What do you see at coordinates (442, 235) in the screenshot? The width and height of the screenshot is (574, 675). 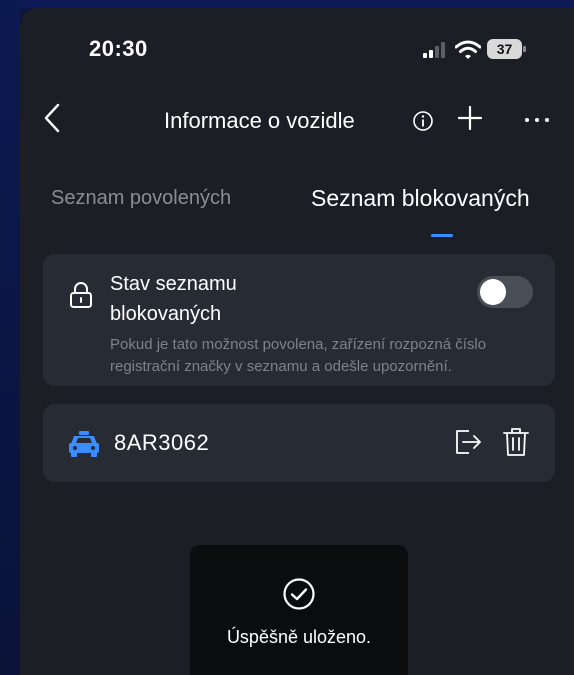 I see `active-tab-indicator` at bounding box center [442, 235].